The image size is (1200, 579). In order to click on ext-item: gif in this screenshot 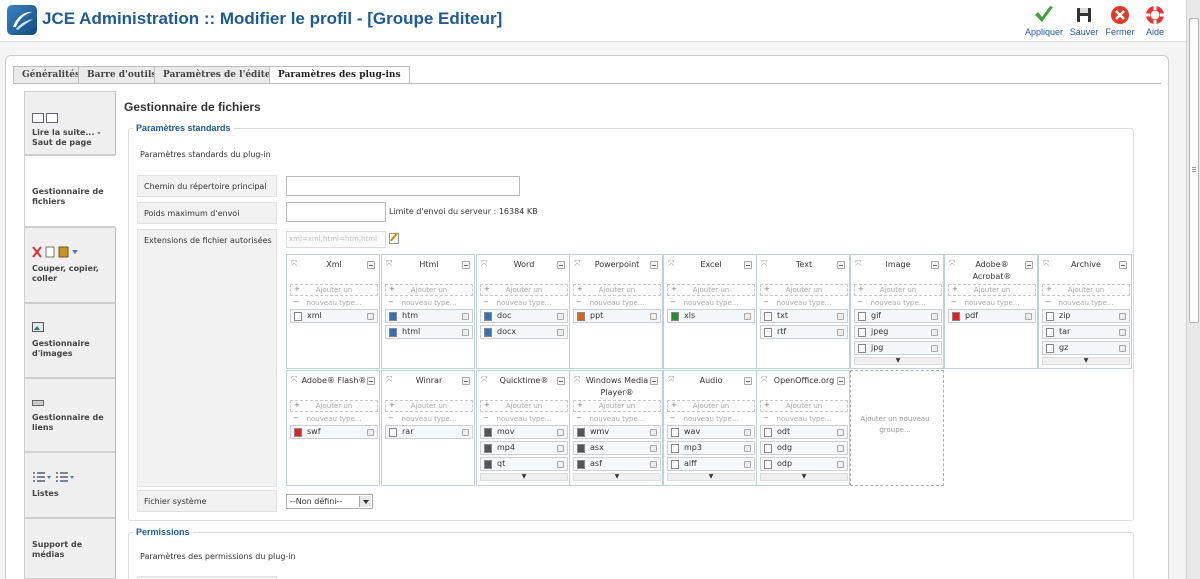, I will do `click(898, 316)`.